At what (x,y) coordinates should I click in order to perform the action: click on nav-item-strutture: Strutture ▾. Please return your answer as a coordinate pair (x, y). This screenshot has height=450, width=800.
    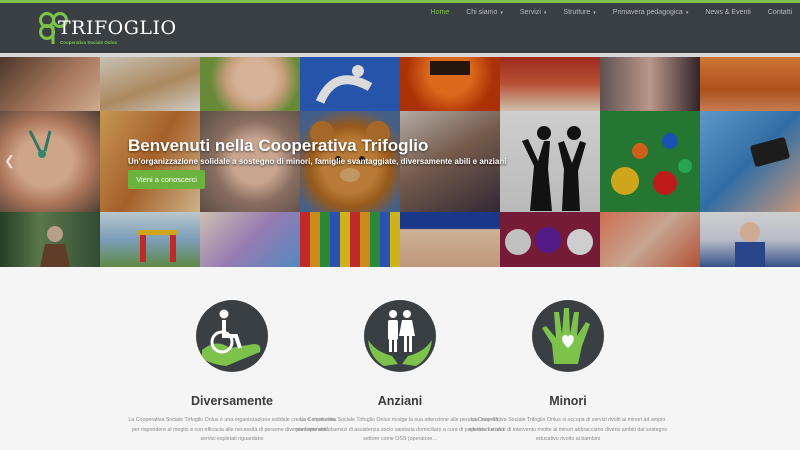
    Looking at the image, I should click on (579, 12).